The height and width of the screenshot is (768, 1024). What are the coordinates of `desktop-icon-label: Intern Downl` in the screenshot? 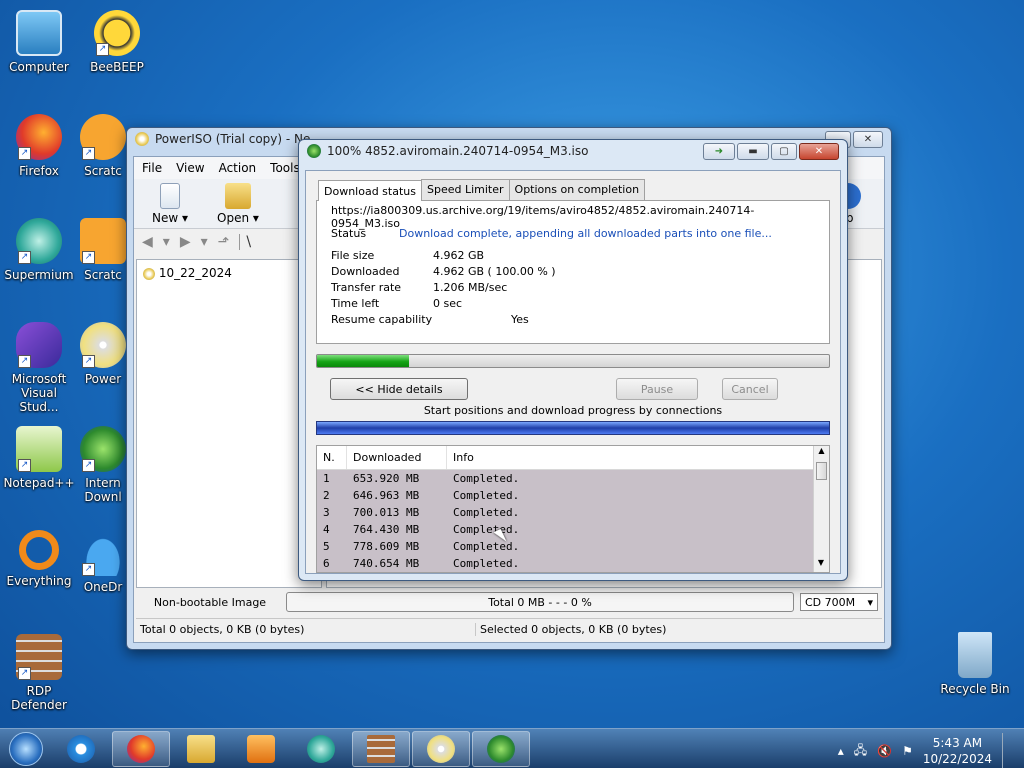 It's located at (103, 490).